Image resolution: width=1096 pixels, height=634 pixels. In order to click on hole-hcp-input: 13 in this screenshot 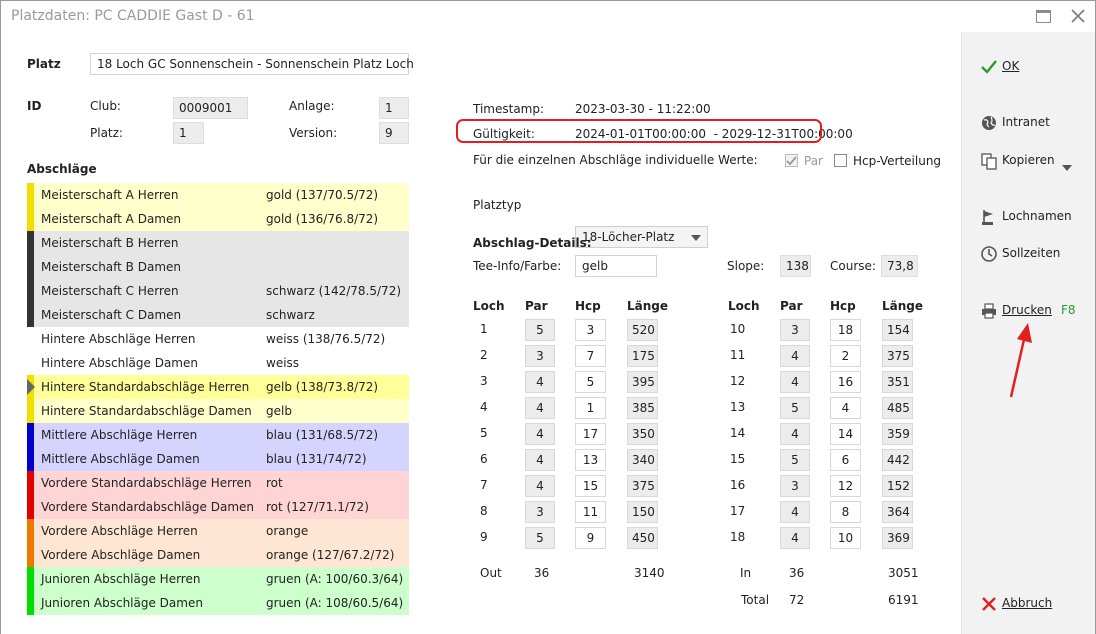, I will do `click(590, 460)`.